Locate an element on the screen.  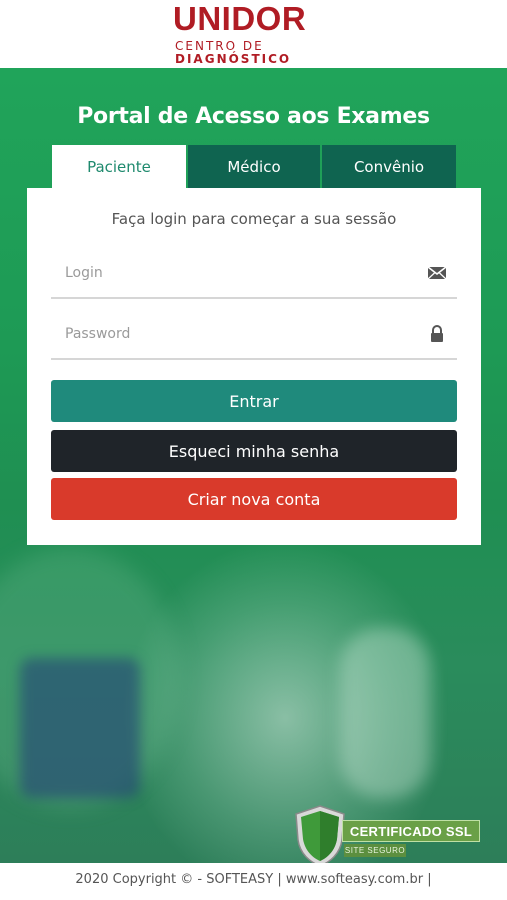
password-input is located at coordinates (231, 334).